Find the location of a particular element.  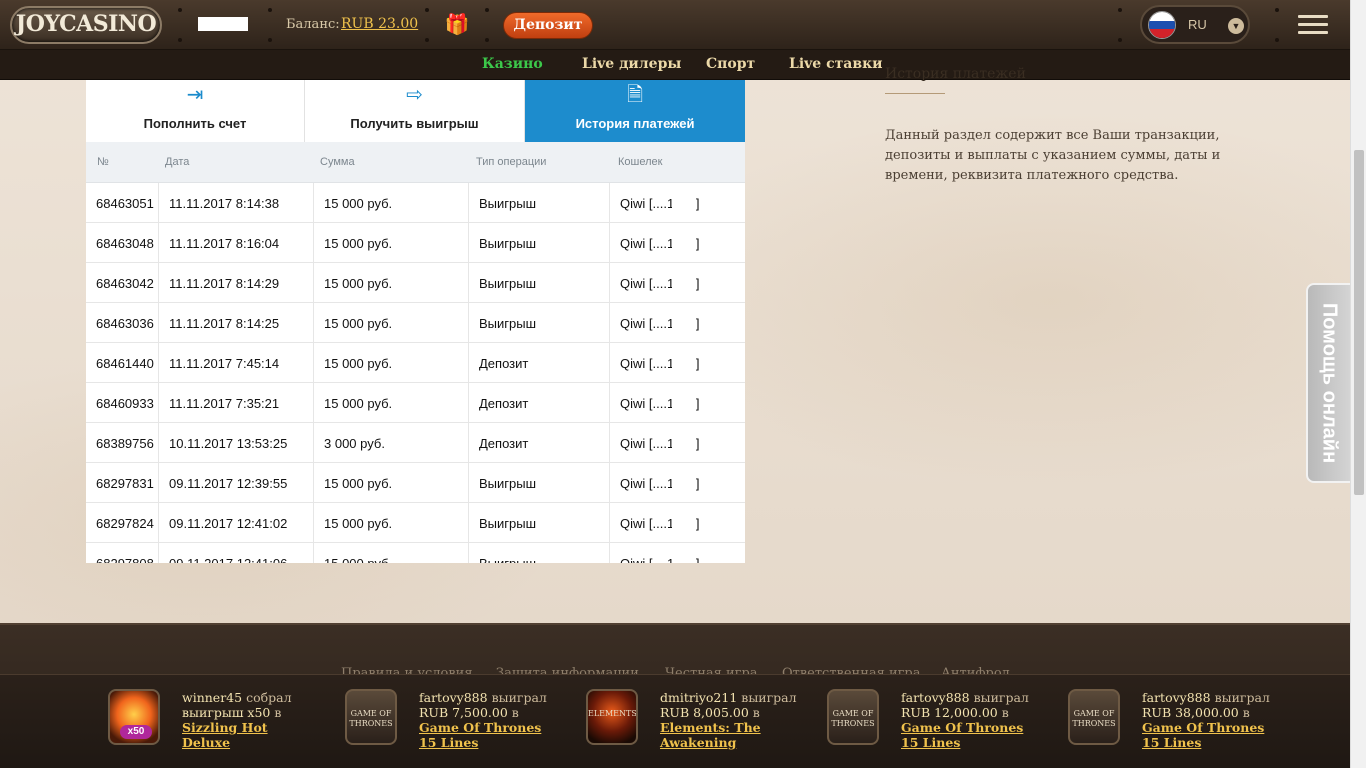

nav-live-bets: Live ставки is located at coordinates (836, 64).